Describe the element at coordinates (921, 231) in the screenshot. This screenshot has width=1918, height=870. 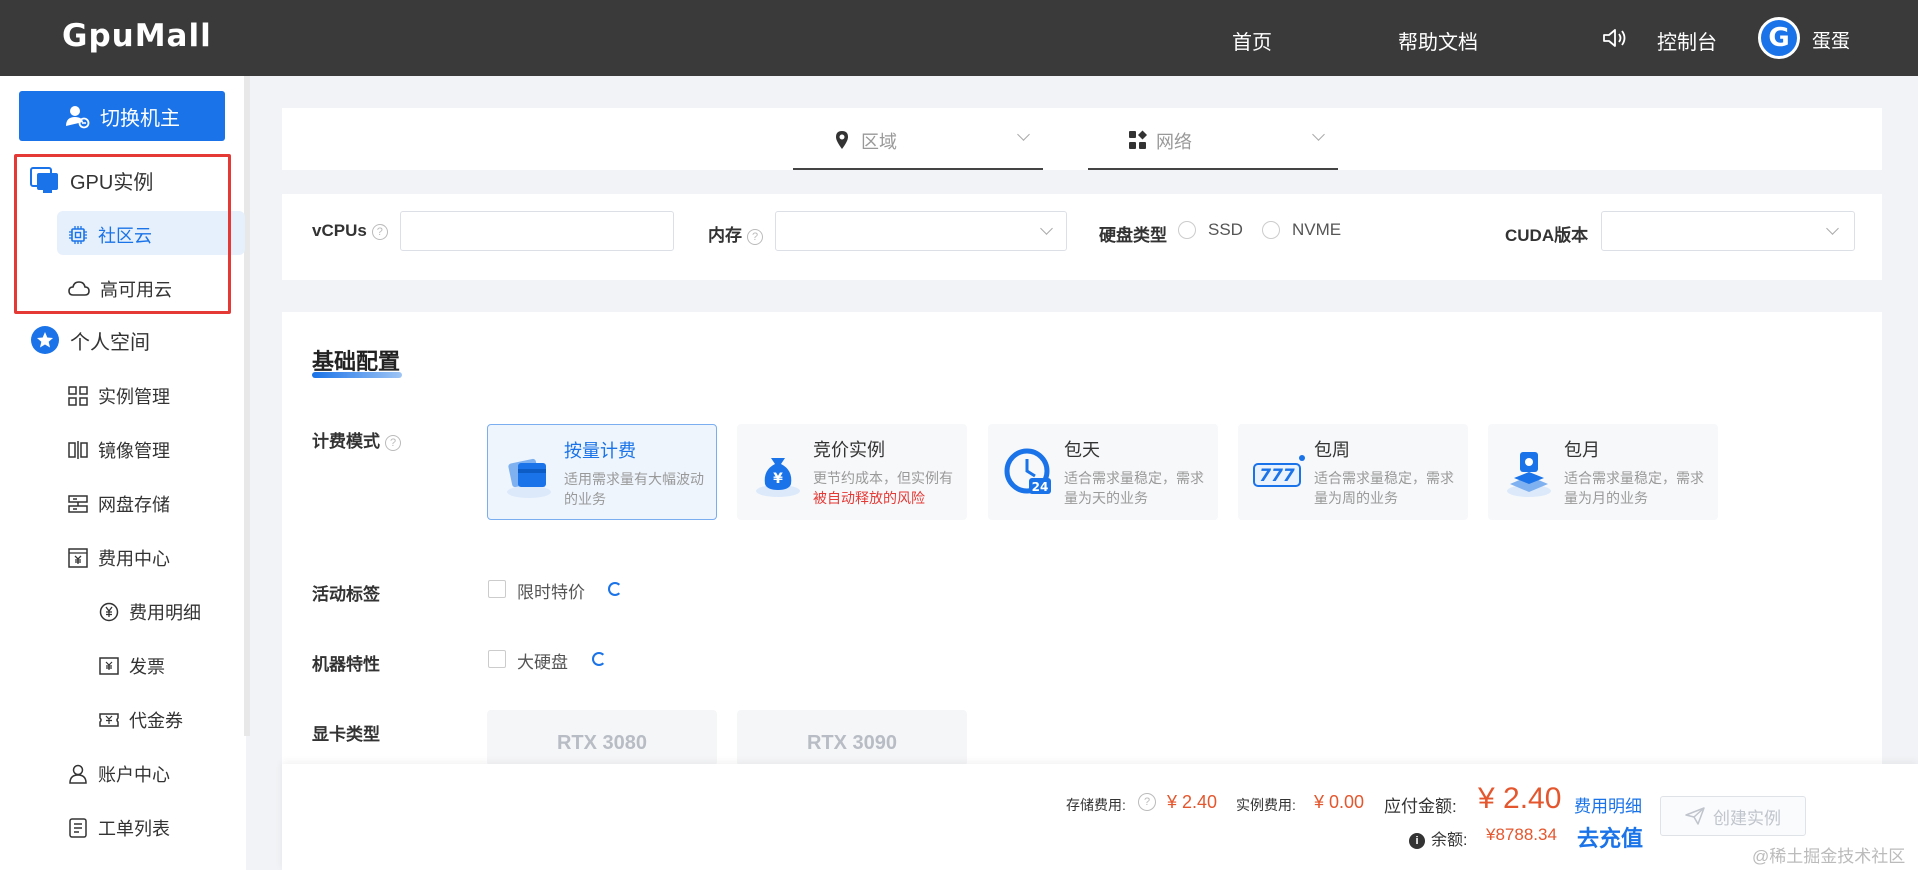
I see `memory-select` at that location.